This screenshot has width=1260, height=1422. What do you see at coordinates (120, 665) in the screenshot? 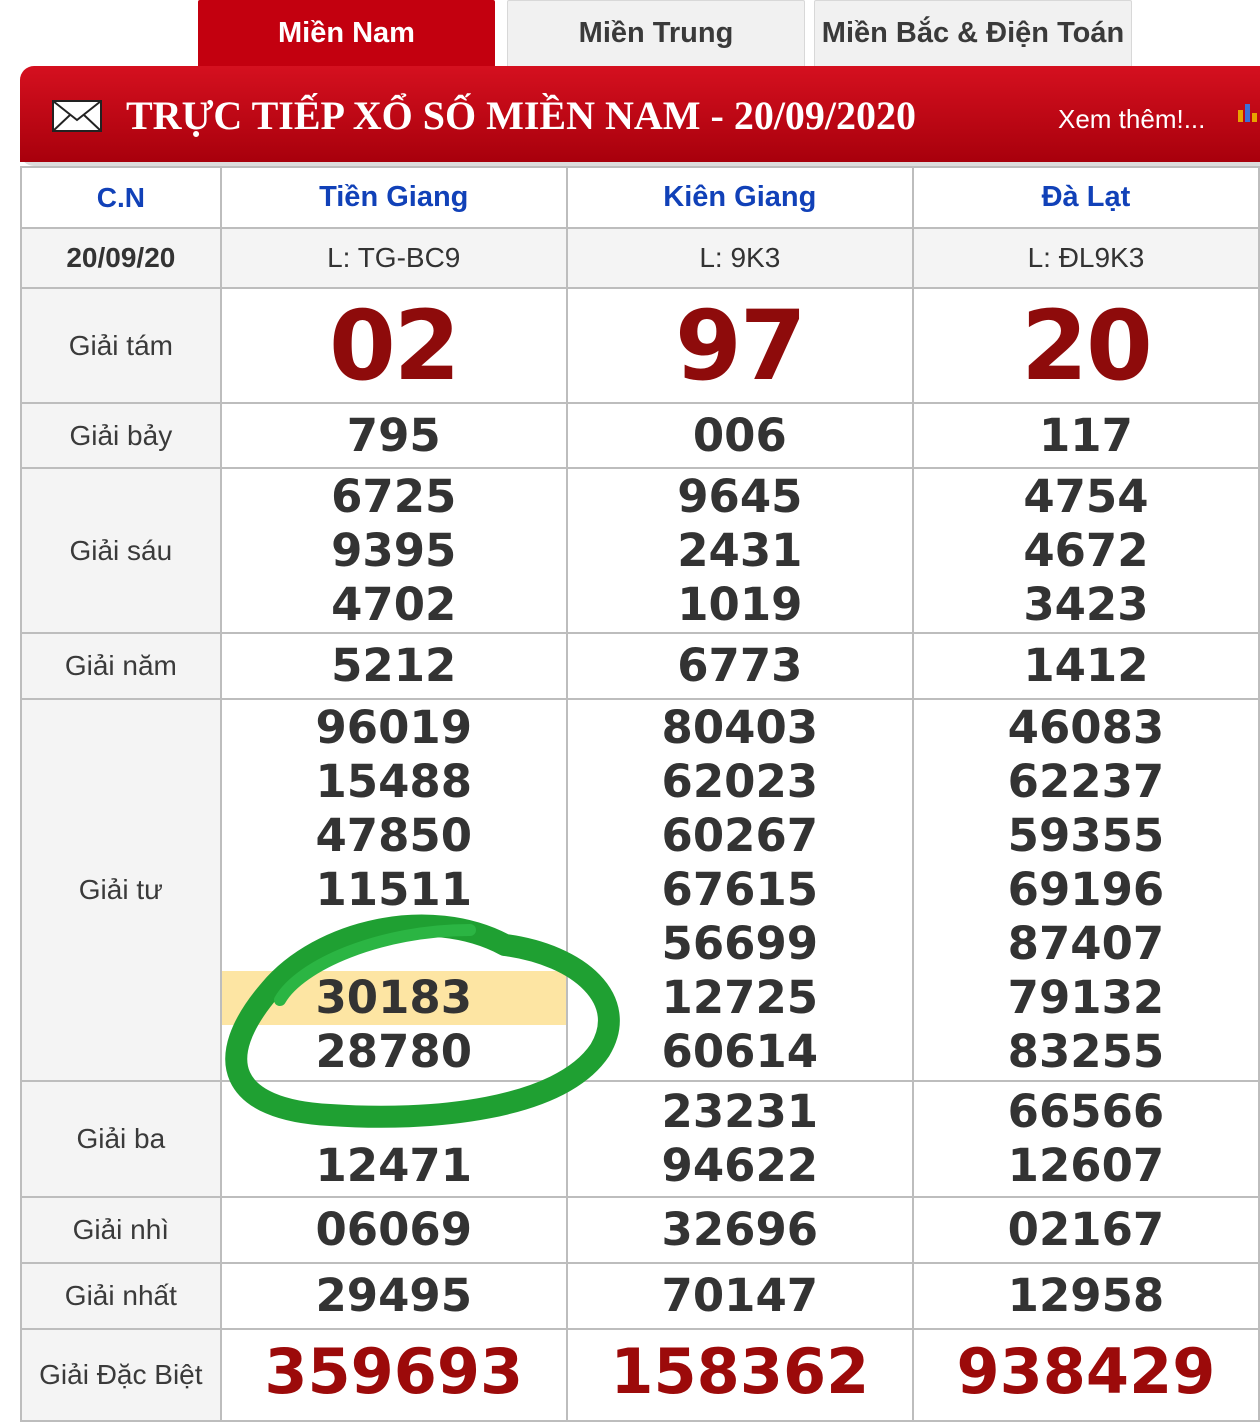
I see `prize-label: Giải năm` at bounding box center [120, 665].